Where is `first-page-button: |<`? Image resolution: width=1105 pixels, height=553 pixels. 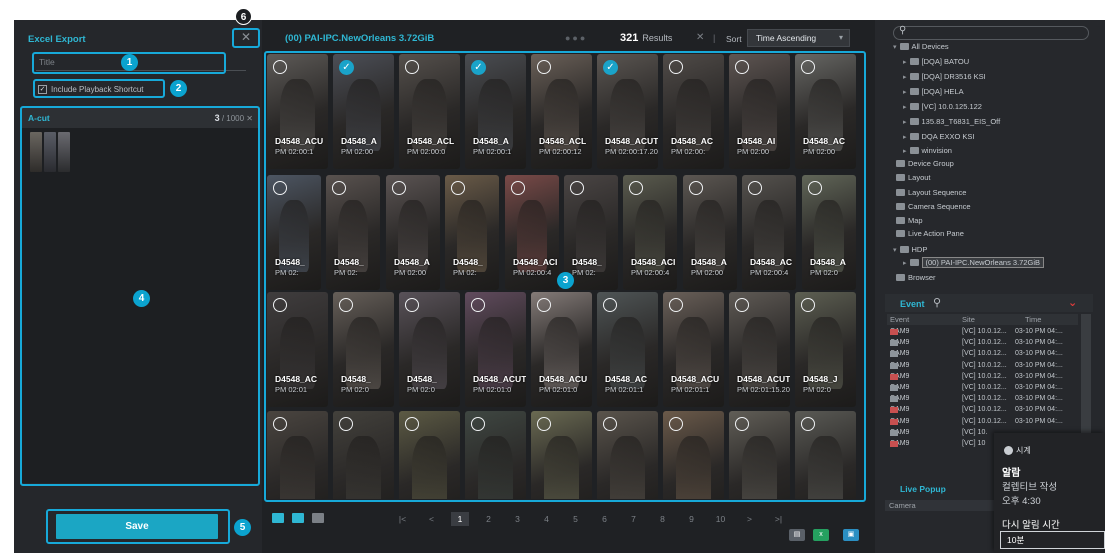
first-page-button: |< is located at coordinates (402, 519).